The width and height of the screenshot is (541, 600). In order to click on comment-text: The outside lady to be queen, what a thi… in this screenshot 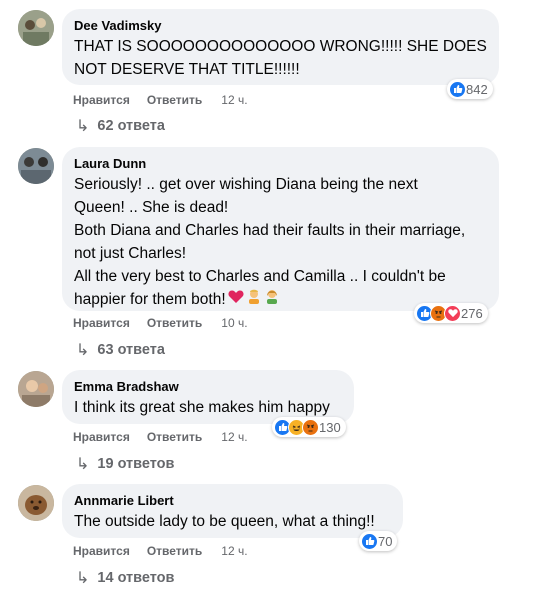, I will do `click(224, 521)`.